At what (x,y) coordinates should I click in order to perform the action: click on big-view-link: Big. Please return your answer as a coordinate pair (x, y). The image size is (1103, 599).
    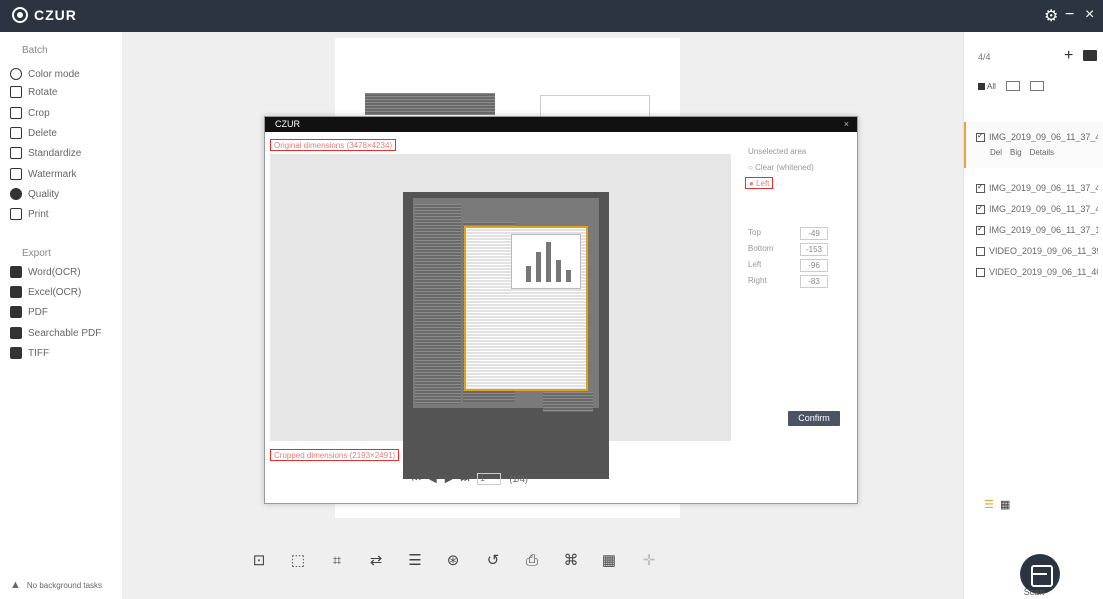
    Looking at the image, I should click on (1016, 152).